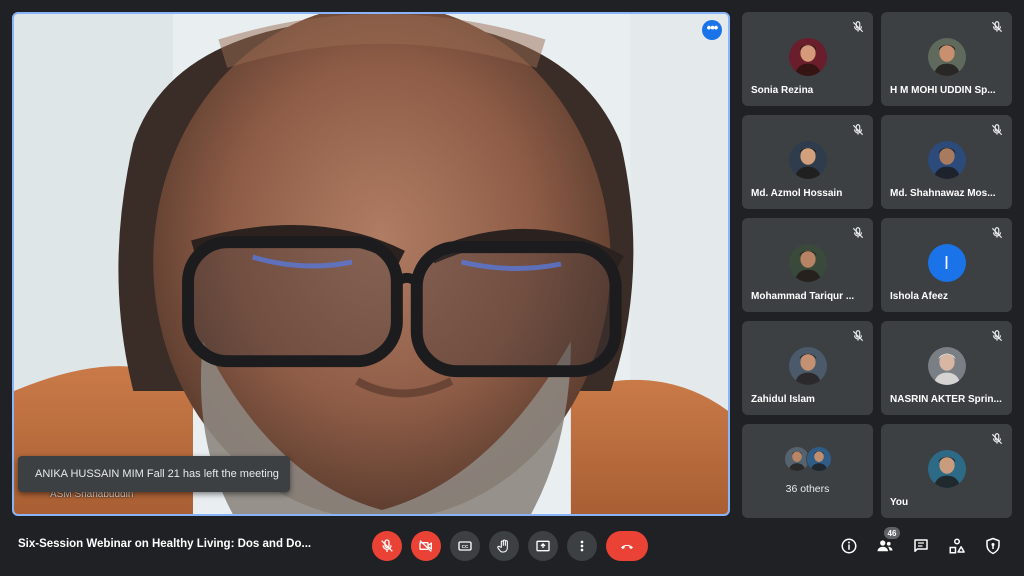 This screenshot has width=1024, height=576. Describe the element at coordinates (899, 502) in the screenshot. I see `participant-name: You` at that location.